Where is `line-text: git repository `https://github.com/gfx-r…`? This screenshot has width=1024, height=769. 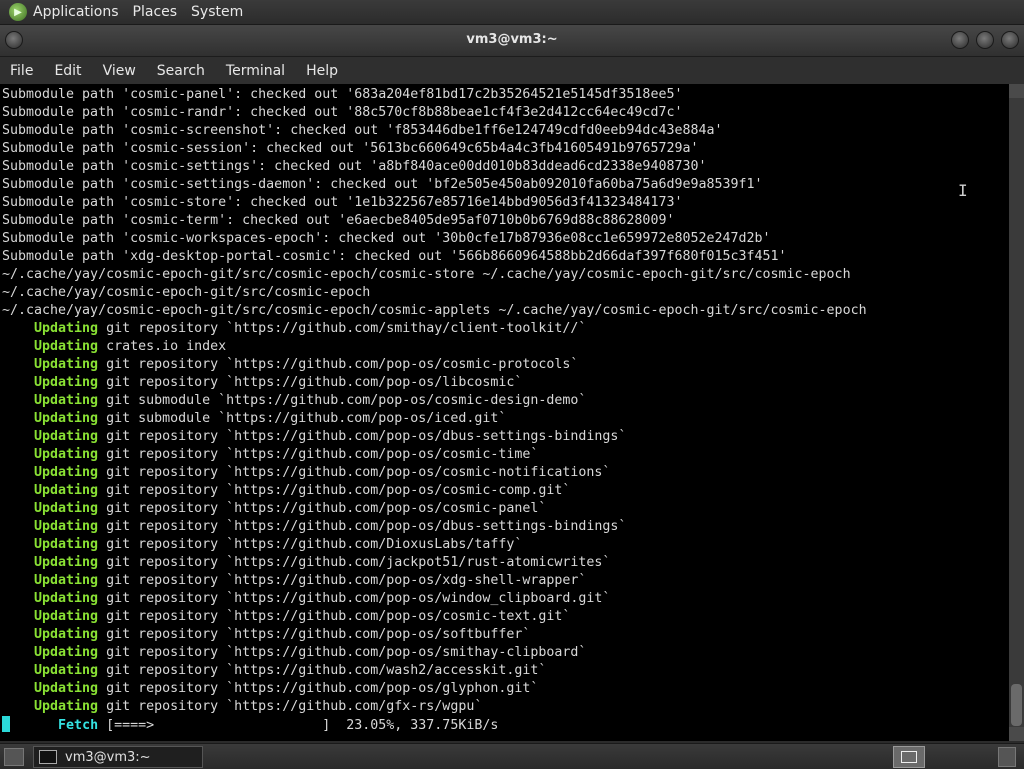
line-text: git repository `https://github.com/gfx-r… is located at coordinates (290, 706).